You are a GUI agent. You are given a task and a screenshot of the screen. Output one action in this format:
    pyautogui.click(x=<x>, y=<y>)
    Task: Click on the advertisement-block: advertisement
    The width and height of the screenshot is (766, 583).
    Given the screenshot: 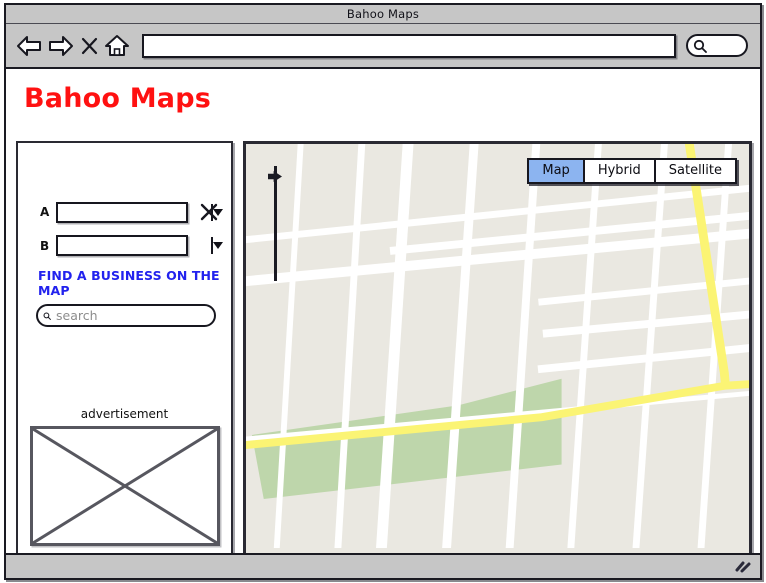 What is the action you would take?
    pyautogui.click(x=124, y=476)
    